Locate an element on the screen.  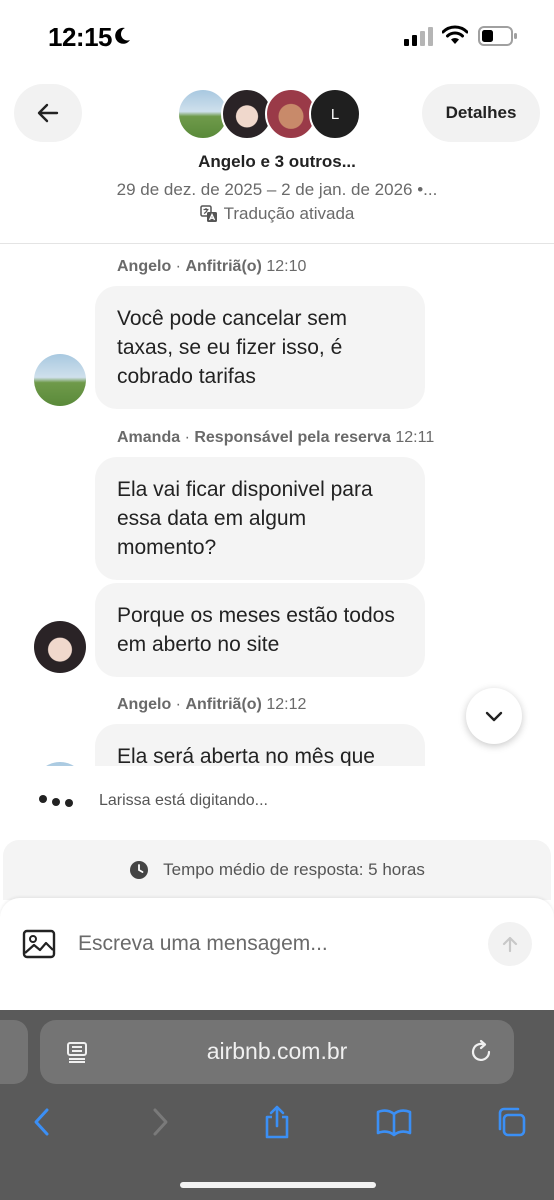
message-meta: Amanda · Responsável pela reserva 12:11 is located at coordinates (276, 437).